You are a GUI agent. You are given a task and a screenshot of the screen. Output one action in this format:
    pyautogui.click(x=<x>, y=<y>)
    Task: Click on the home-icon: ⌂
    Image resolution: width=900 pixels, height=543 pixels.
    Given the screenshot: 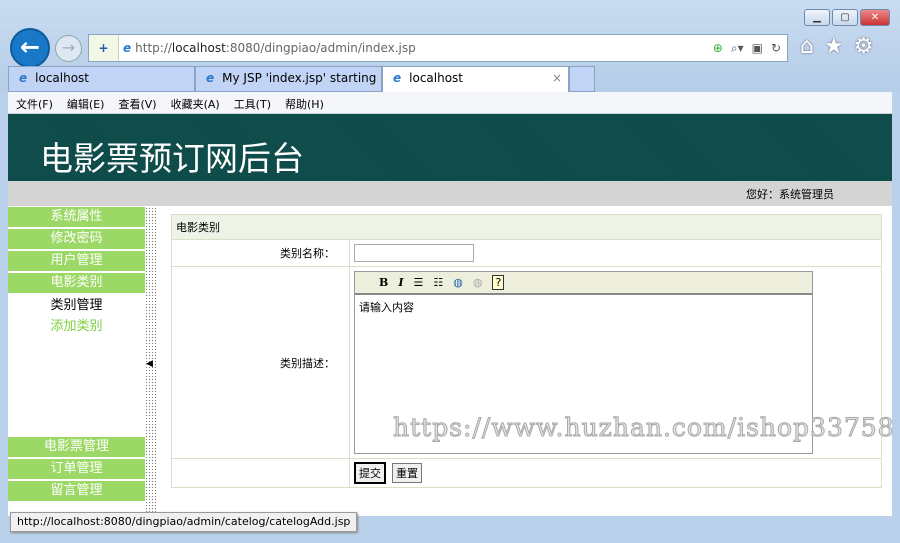 What is the action you would take?
    pyautogui.click(x=807, y=46)
    